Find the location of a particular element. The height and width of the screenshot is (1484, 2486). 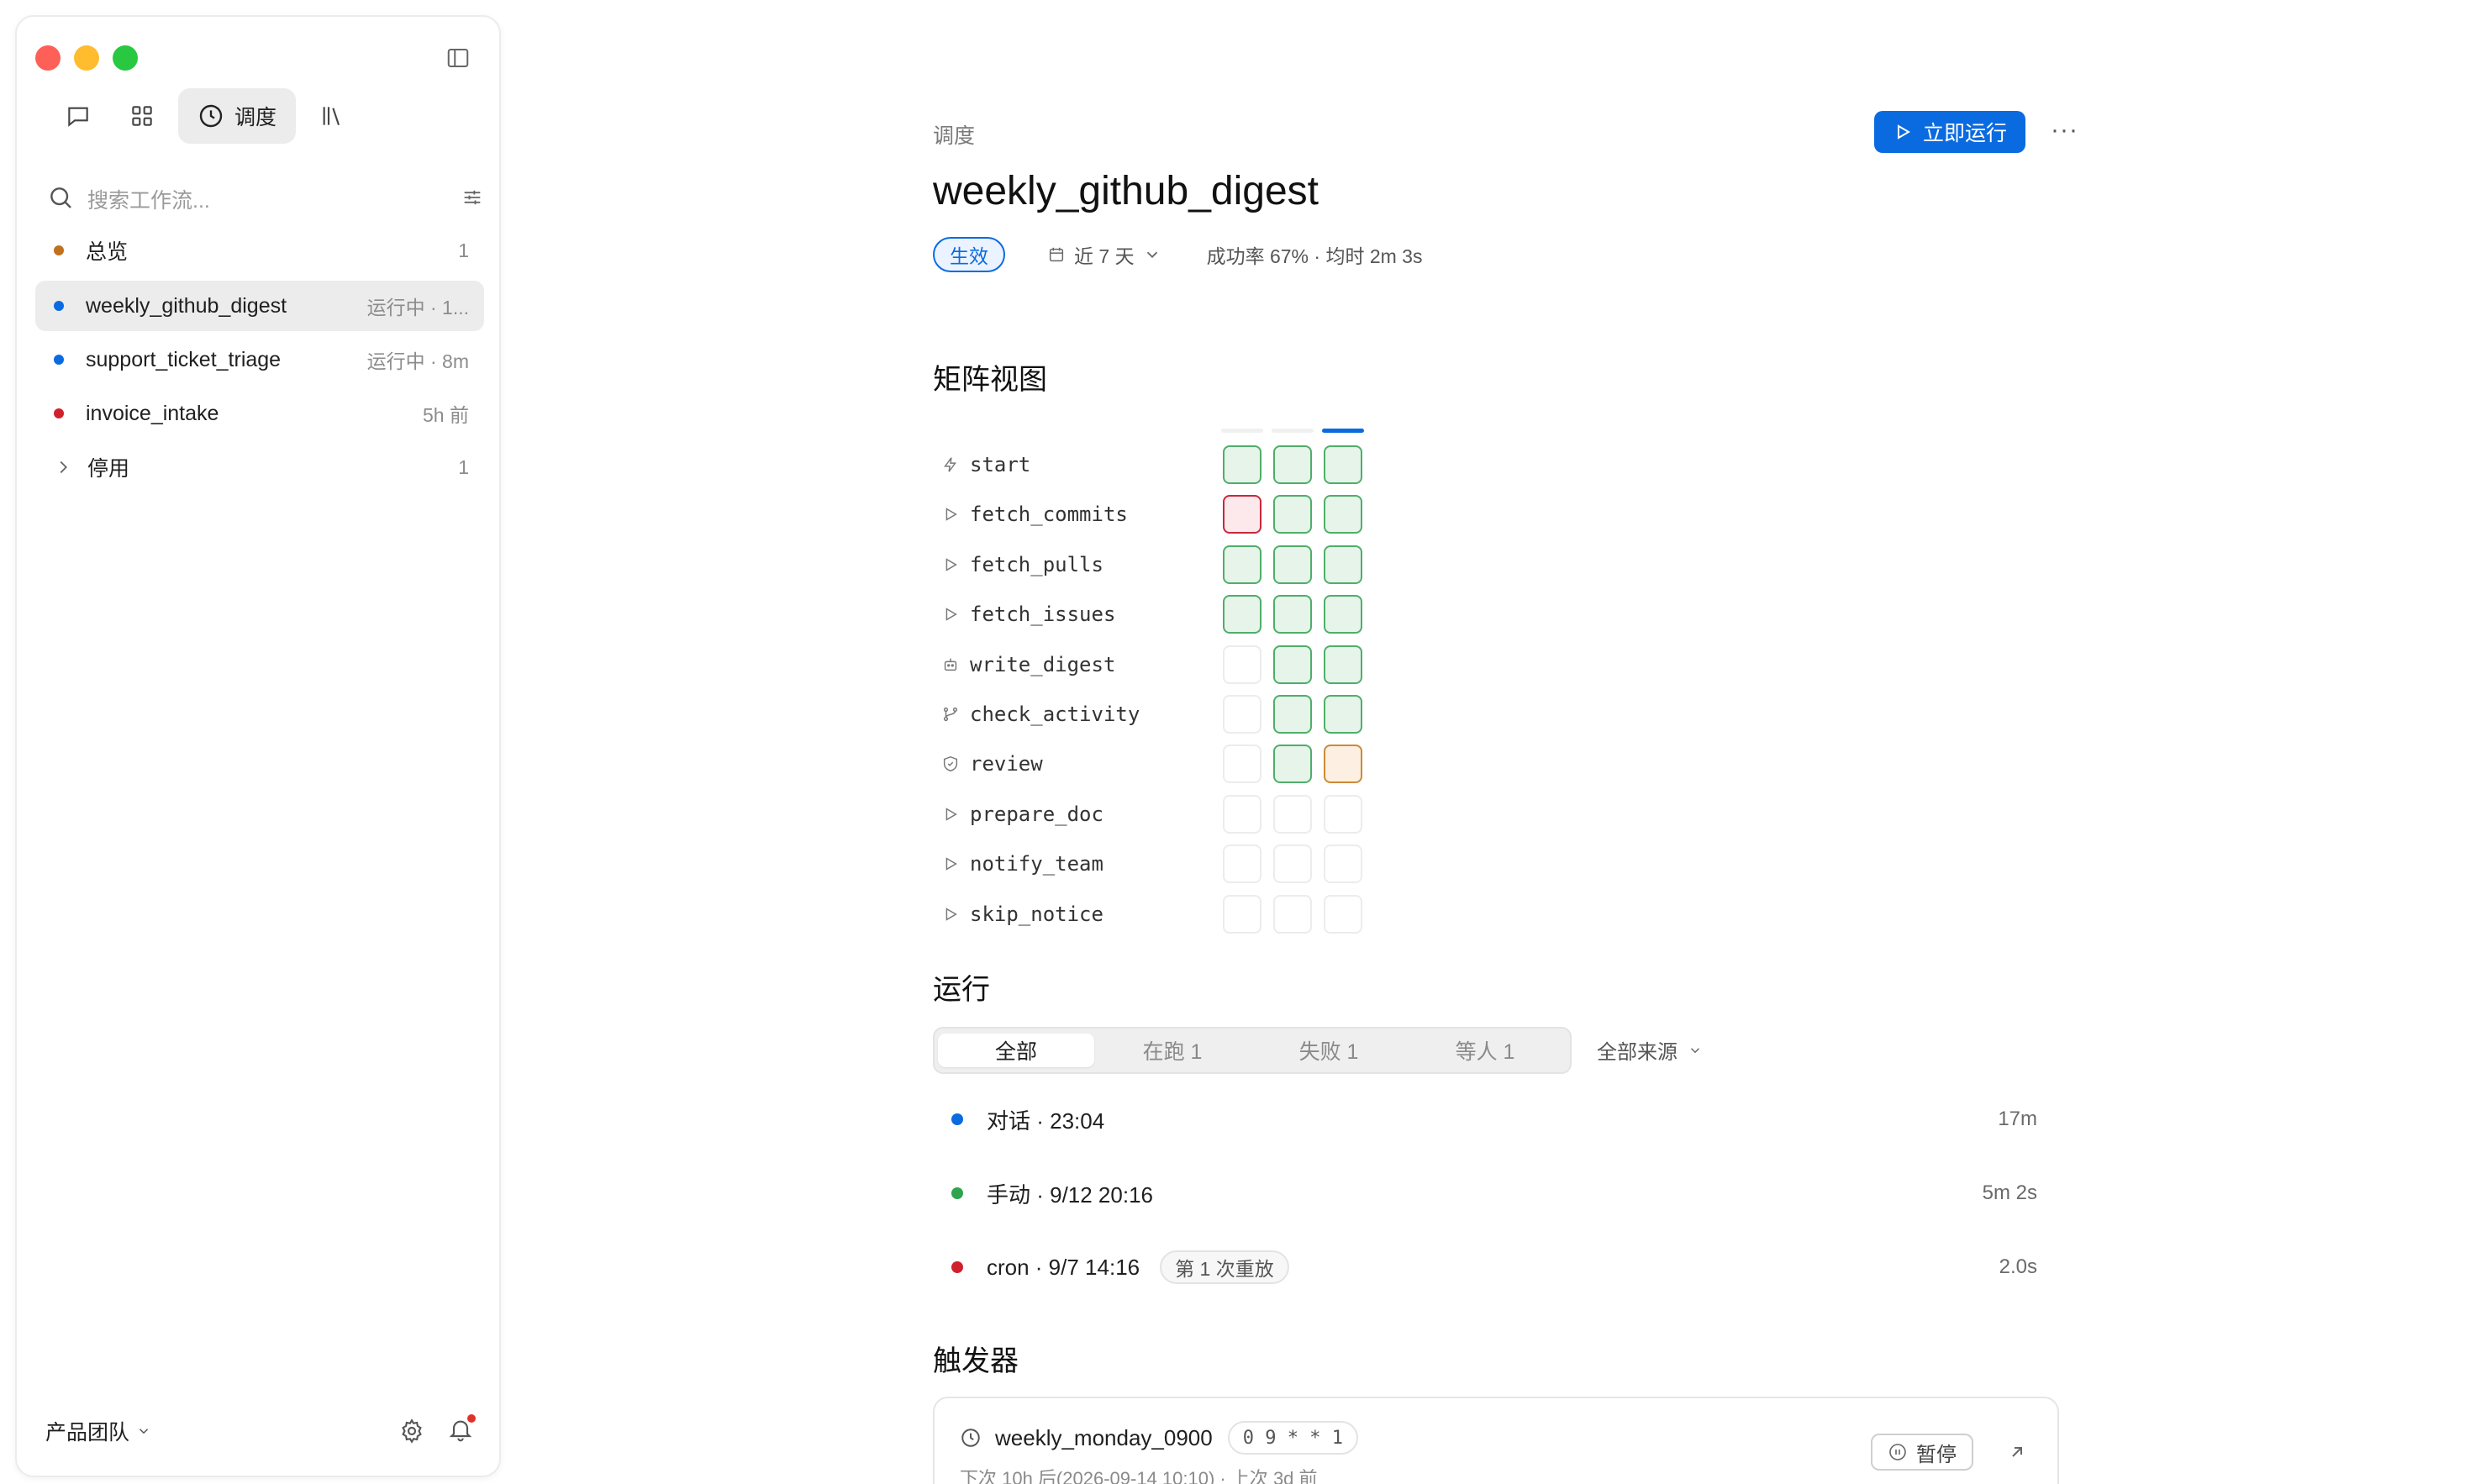

sidebar-item-overview: 总览 1 is located at coordinates (259, 251).